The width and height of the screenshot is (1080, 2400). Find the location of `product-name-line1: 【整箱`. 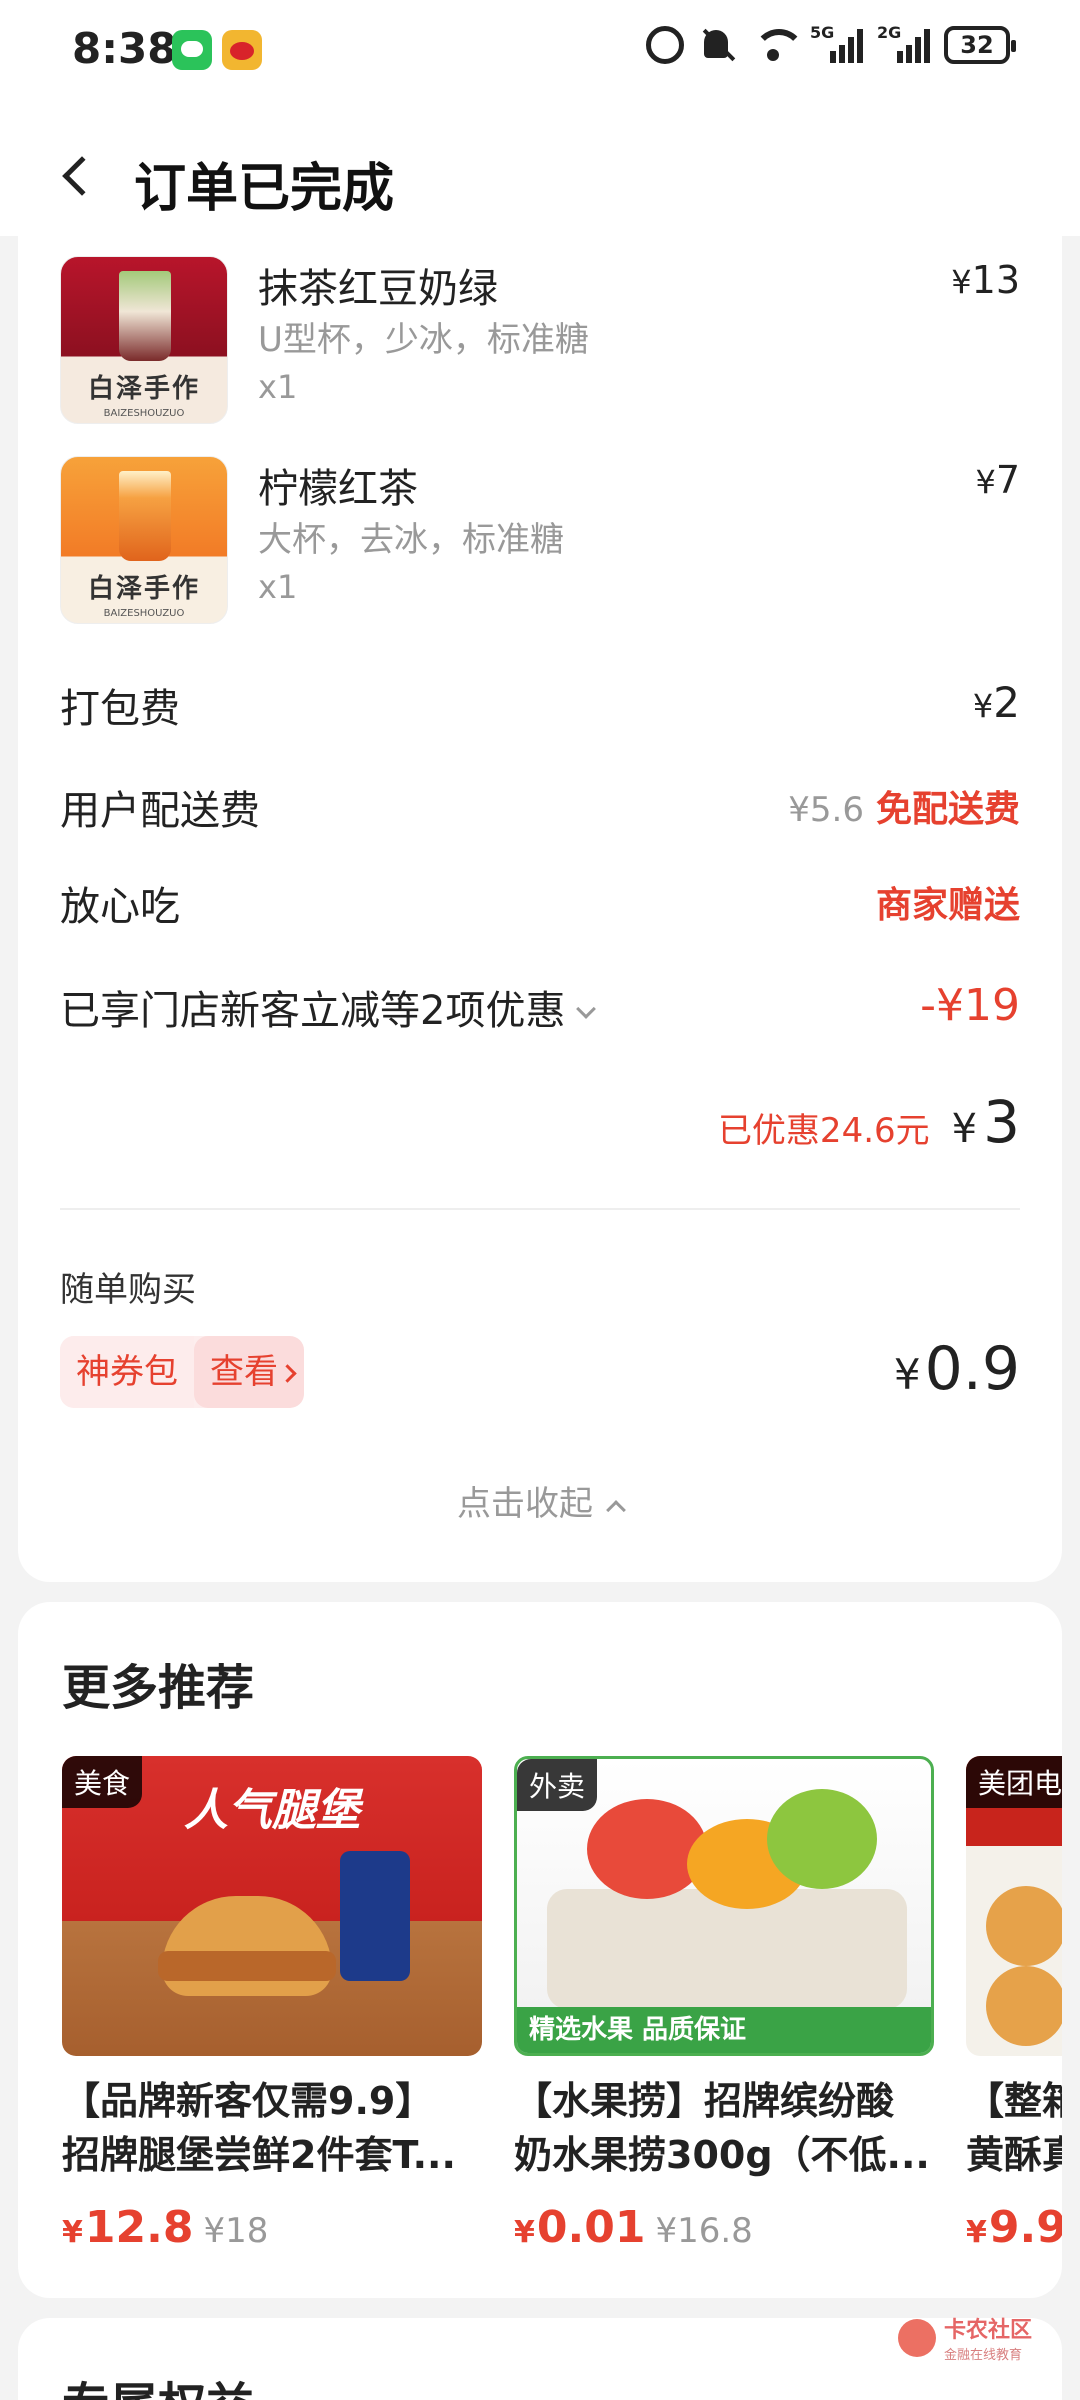

product-name-line1: 【整箱 is located at coordinates (1014, 2101).